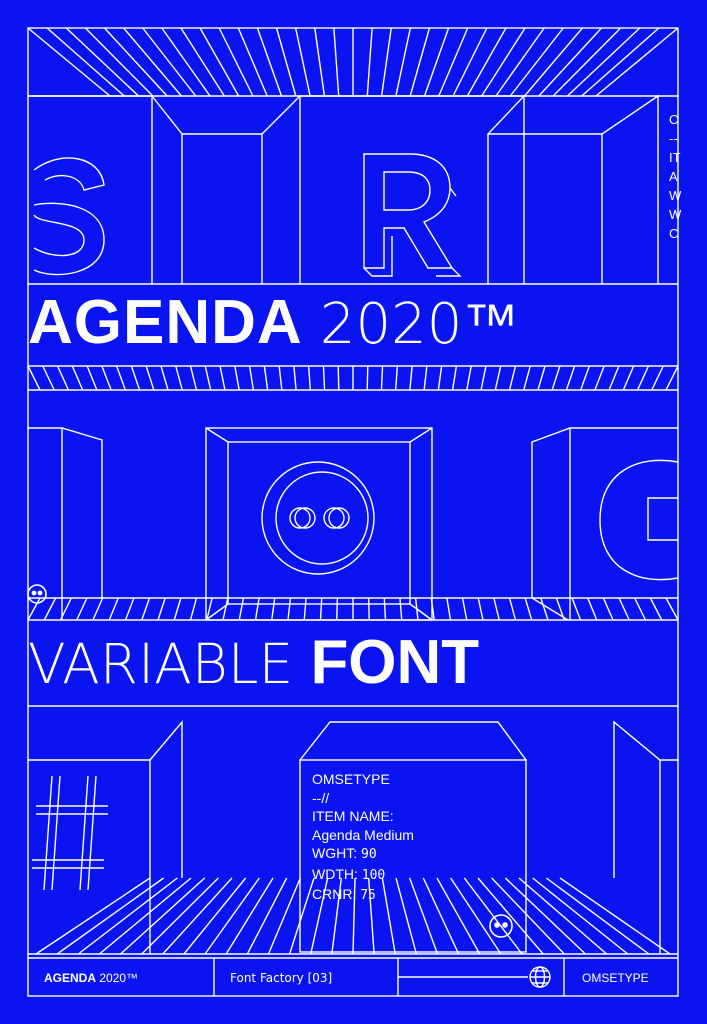  I want to click on ceiling-lines, so click(353, 62).